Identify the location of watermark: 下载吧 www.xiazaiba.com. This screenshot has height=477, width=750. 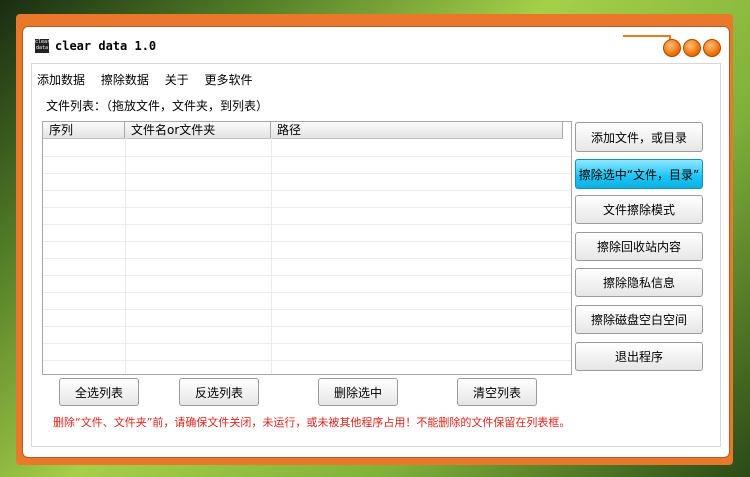
(668, 435).